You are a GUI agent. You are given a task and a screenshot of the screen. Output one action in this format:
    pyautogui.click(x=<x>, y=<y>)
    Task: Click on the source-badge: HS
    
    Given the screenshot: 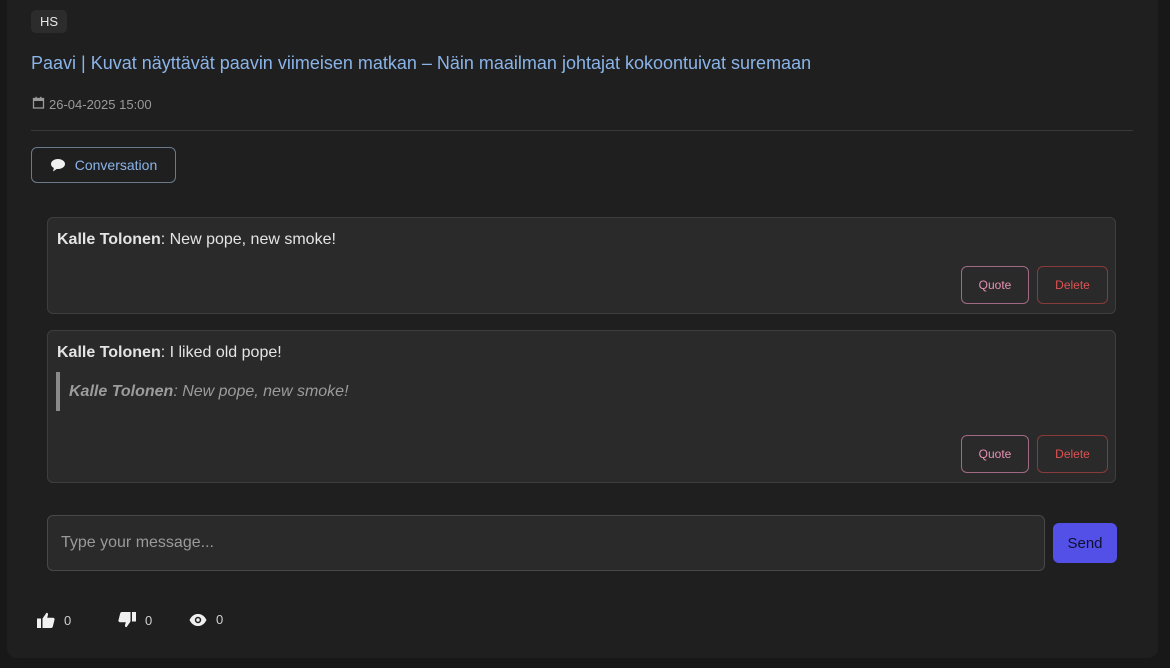 What is the action you would take?
    pyautogui.click(x=49, y=21)
    